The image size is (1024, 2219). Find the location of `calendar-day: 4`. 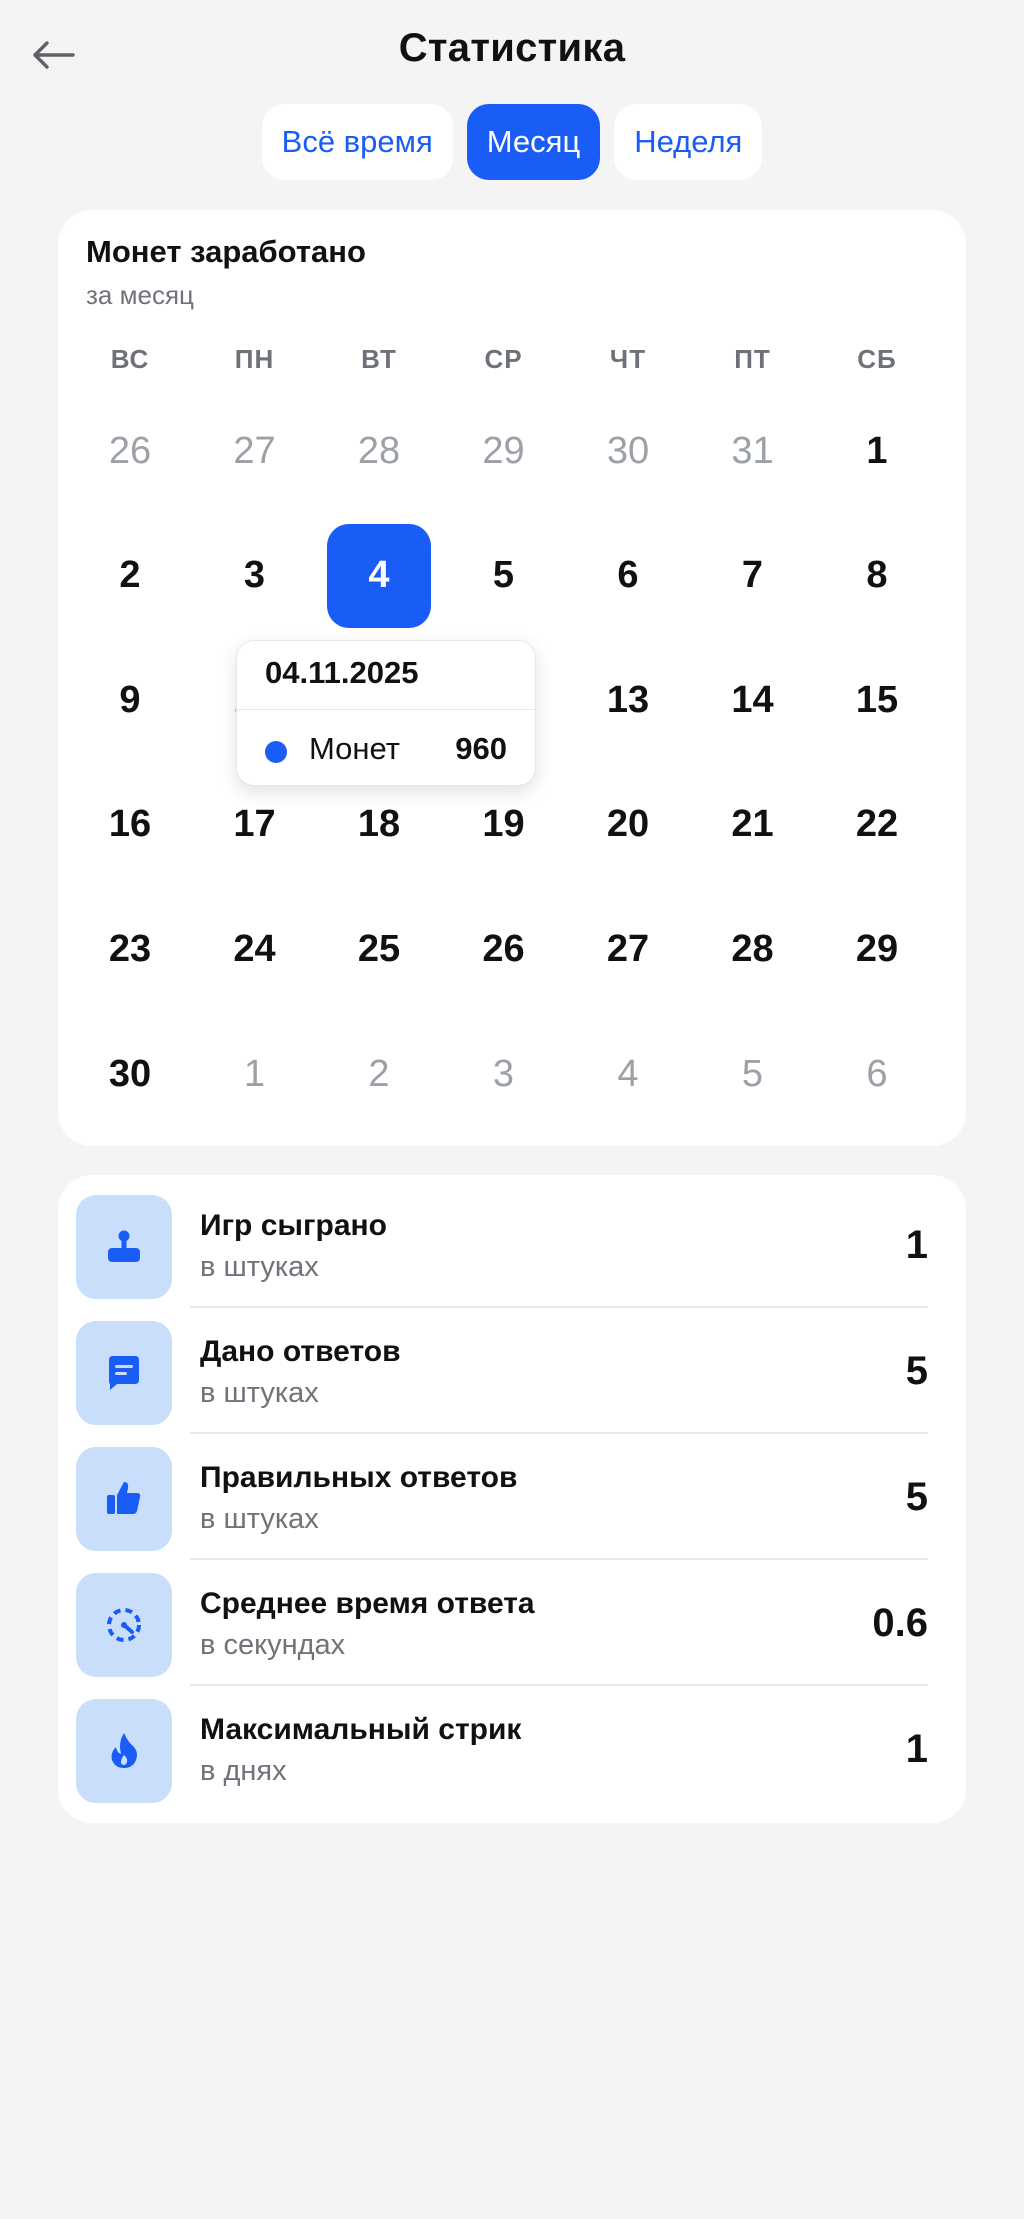

calendar-day: 4 is located at coordinates (628, 1074).